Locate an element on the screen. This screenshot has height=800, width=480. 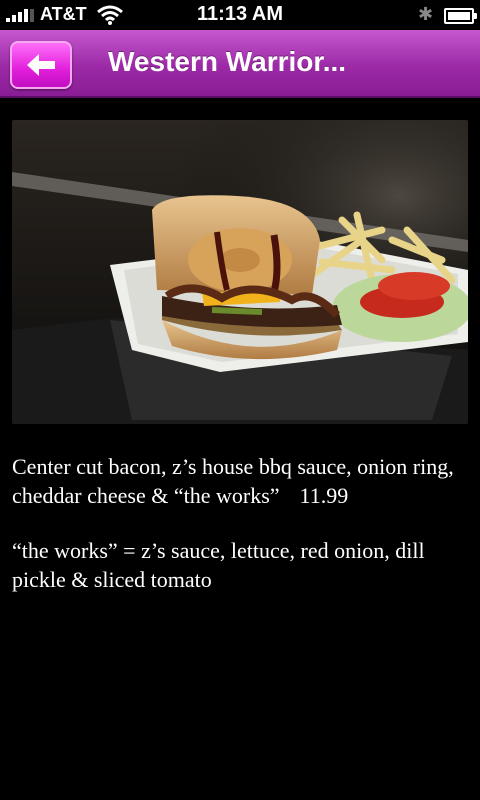
status-bar: AT&T 11:13 AM ✱ is located at coordinates (240, 15).